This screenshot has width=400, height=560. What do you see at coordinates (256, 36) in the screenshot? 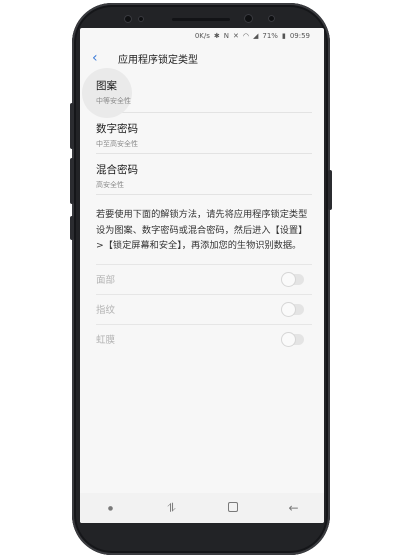
I see `signal-icon: ◢` at bounding box center [256, 36].